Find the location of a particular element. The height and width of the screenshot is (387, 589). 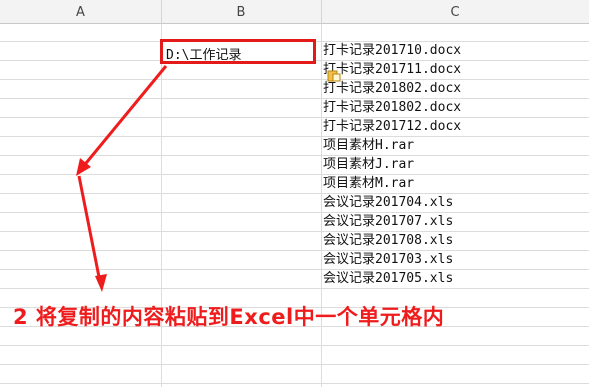

arrow-head is located at coordinates (101, 283).